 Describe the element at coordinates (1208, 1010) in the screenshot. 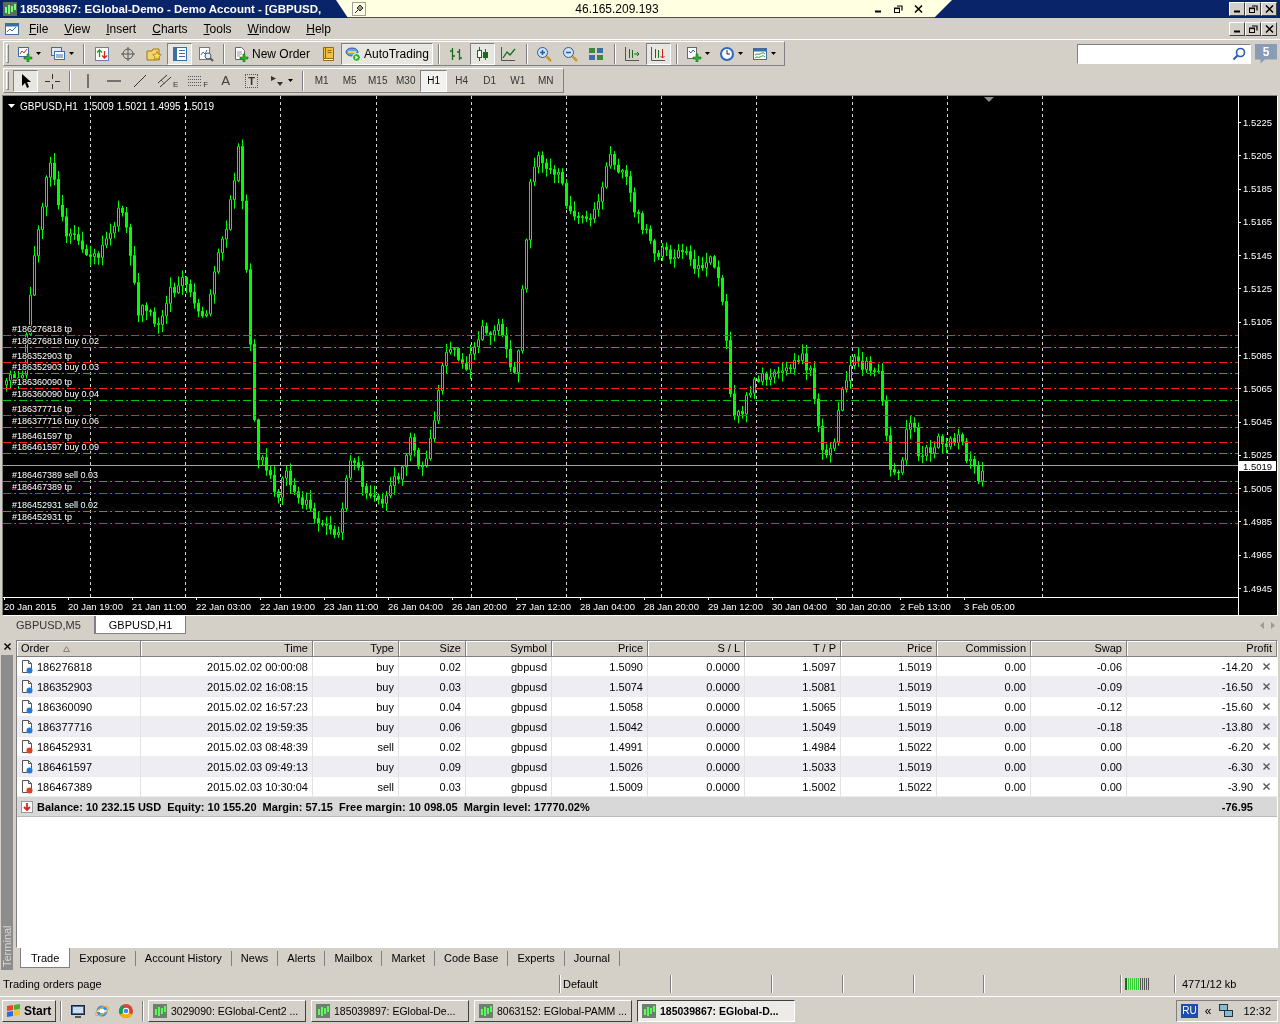

I see `show-hidden-icons-button: «` at that location.